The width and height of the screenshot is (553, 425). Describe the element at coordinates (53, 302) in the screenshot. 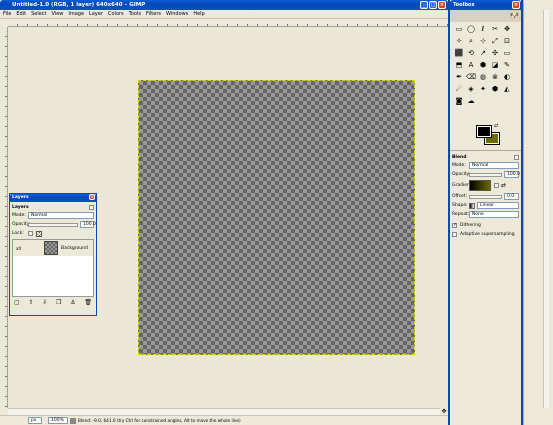

I see `layers-button-bar: ▢ ⇧ ⇩ ❐ ⚓ 🗑` at that location.